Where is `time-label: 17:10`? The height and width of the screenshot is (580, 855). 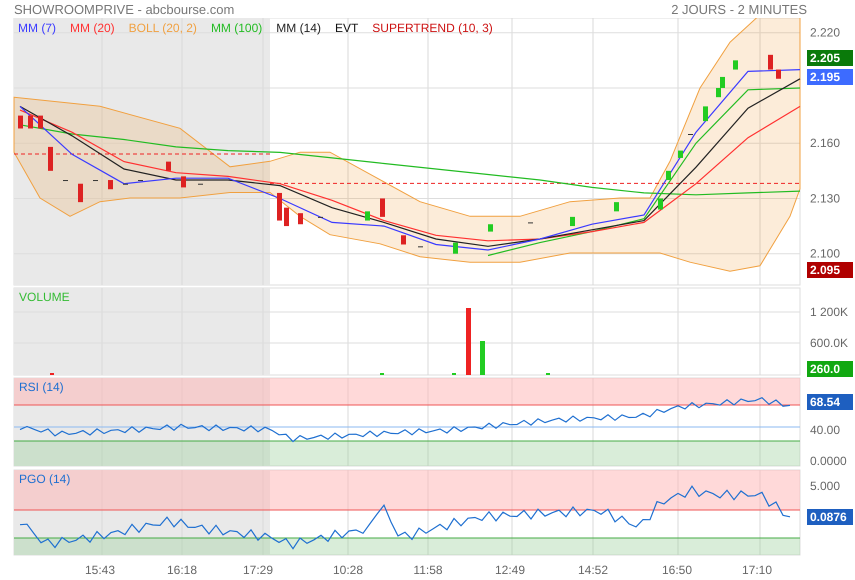 time-label: 17:10 is located at coordinates (757, 570).